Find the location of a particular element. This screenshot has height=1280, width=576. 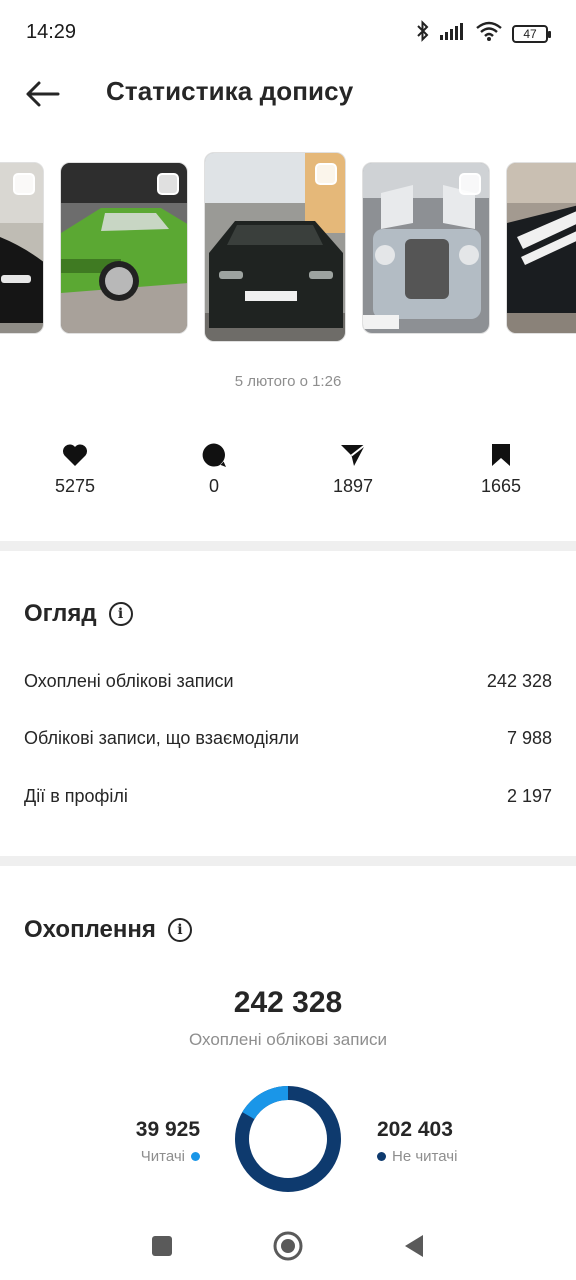

triangle-back-icon is located at coordinates (414, 1246).